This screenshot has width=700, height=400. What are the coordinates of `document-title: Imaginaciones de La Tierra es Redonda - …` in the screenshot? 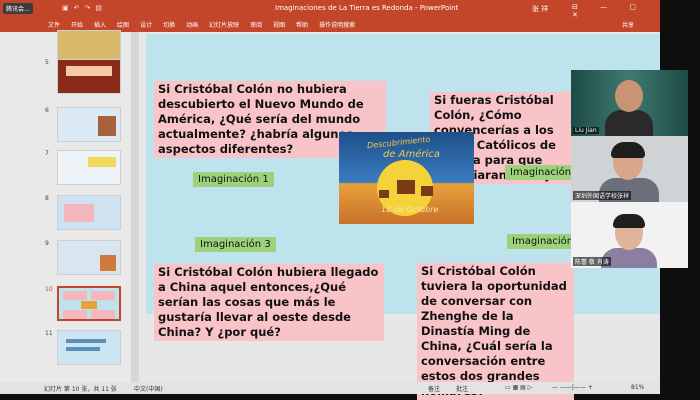 It's located at (367, 8).